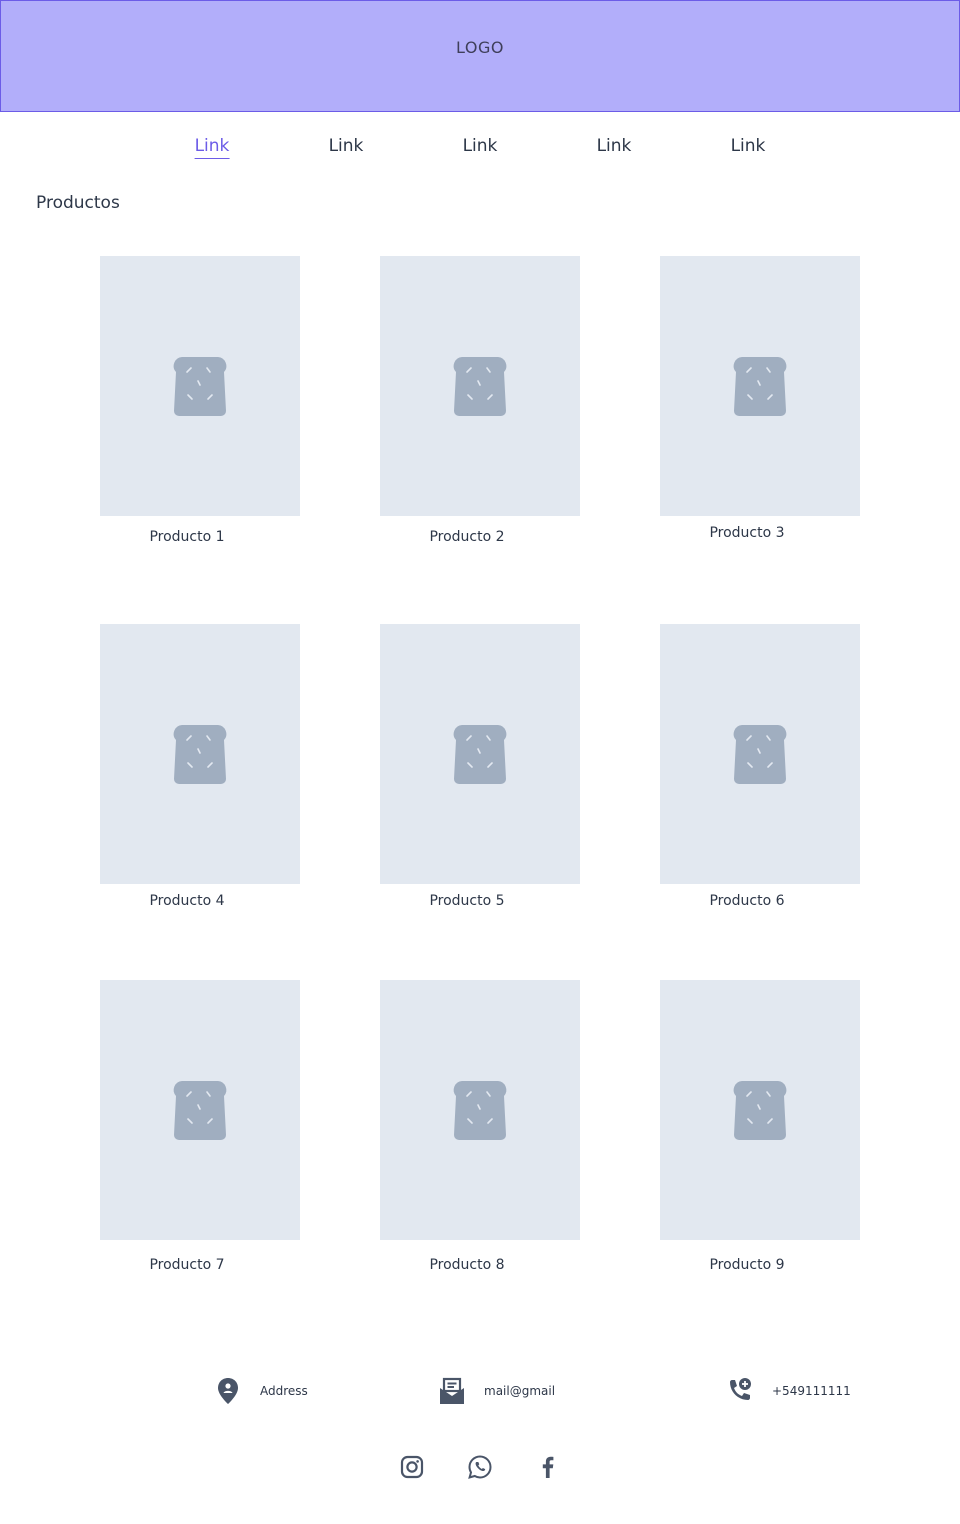  I want to click on product-label: Producto 8, so click(466, 1265).